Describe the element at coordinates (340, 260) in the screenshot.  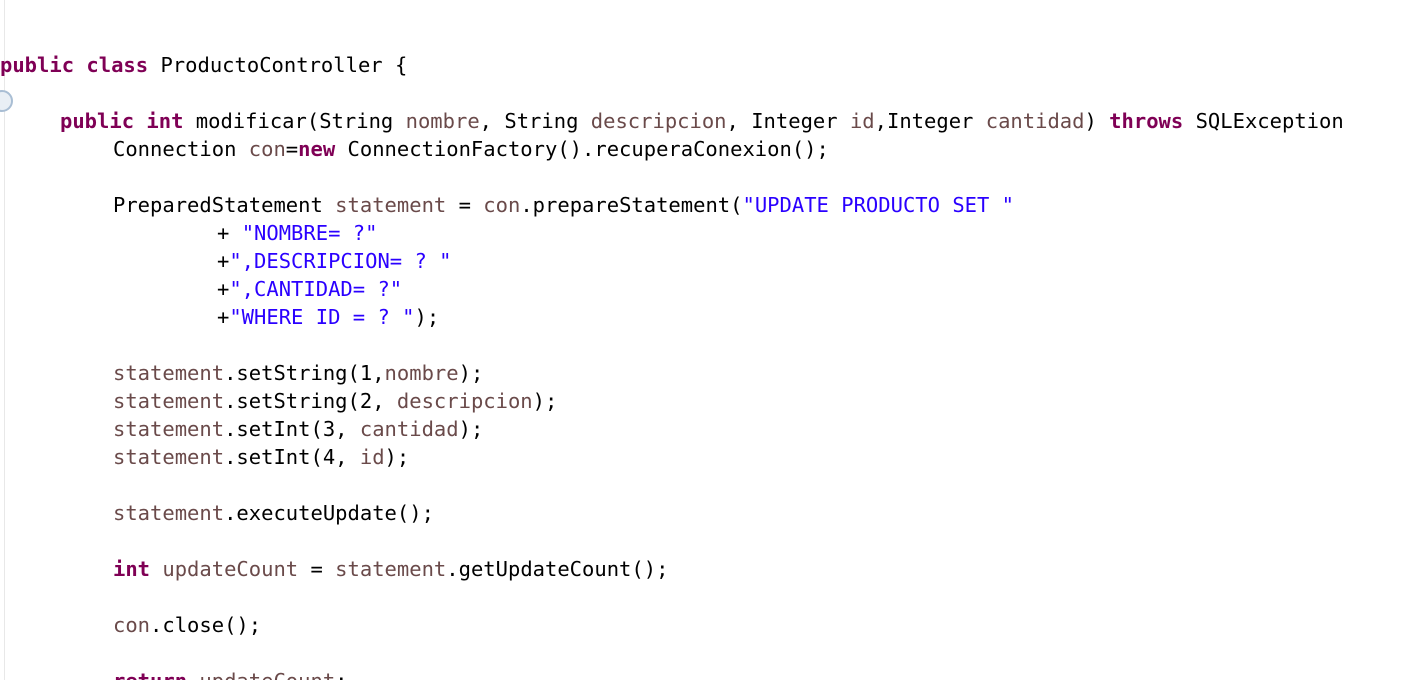
I see `token-str: ",DESCRIPCION= ? "` at that location.